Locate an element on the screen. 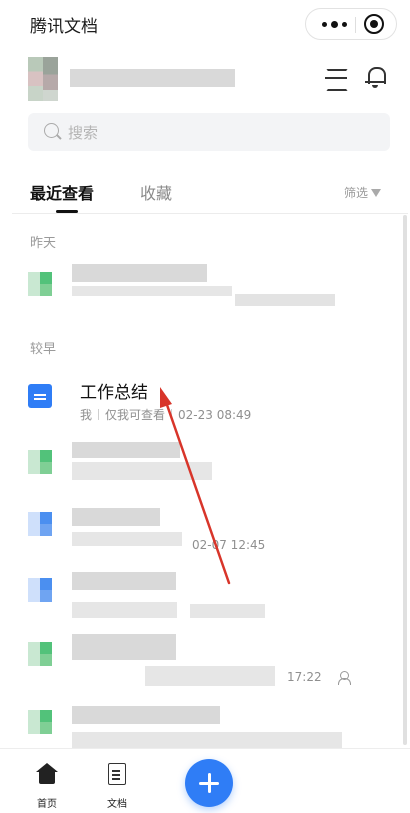  search-icon is located at coordinates (51, 130).